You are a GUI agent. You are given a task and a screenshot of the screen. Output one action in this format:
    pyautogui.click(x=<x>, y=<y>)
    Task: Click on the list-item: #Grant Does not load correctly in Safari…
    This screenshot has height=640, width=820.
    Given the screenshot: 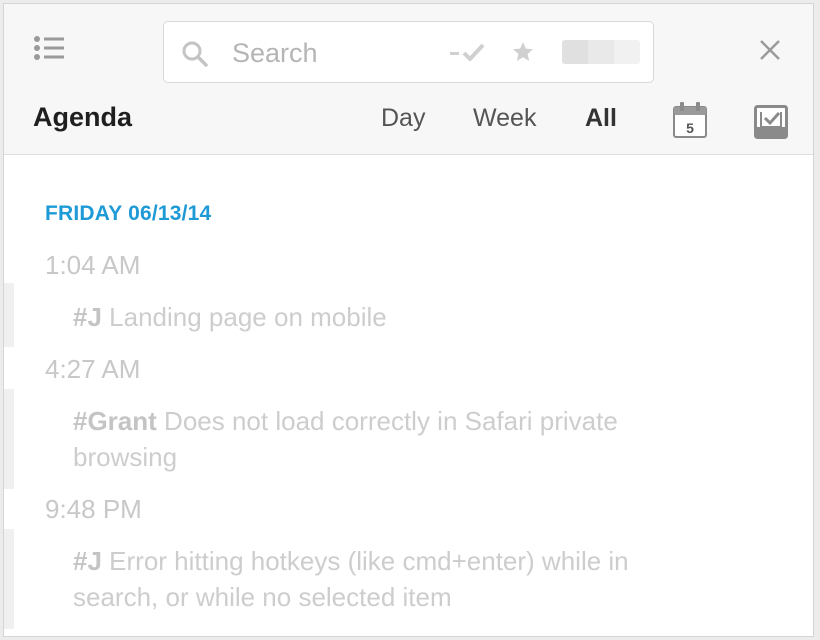 What is the action you would take?
    pyautogui.click(x=393, y=439)
    